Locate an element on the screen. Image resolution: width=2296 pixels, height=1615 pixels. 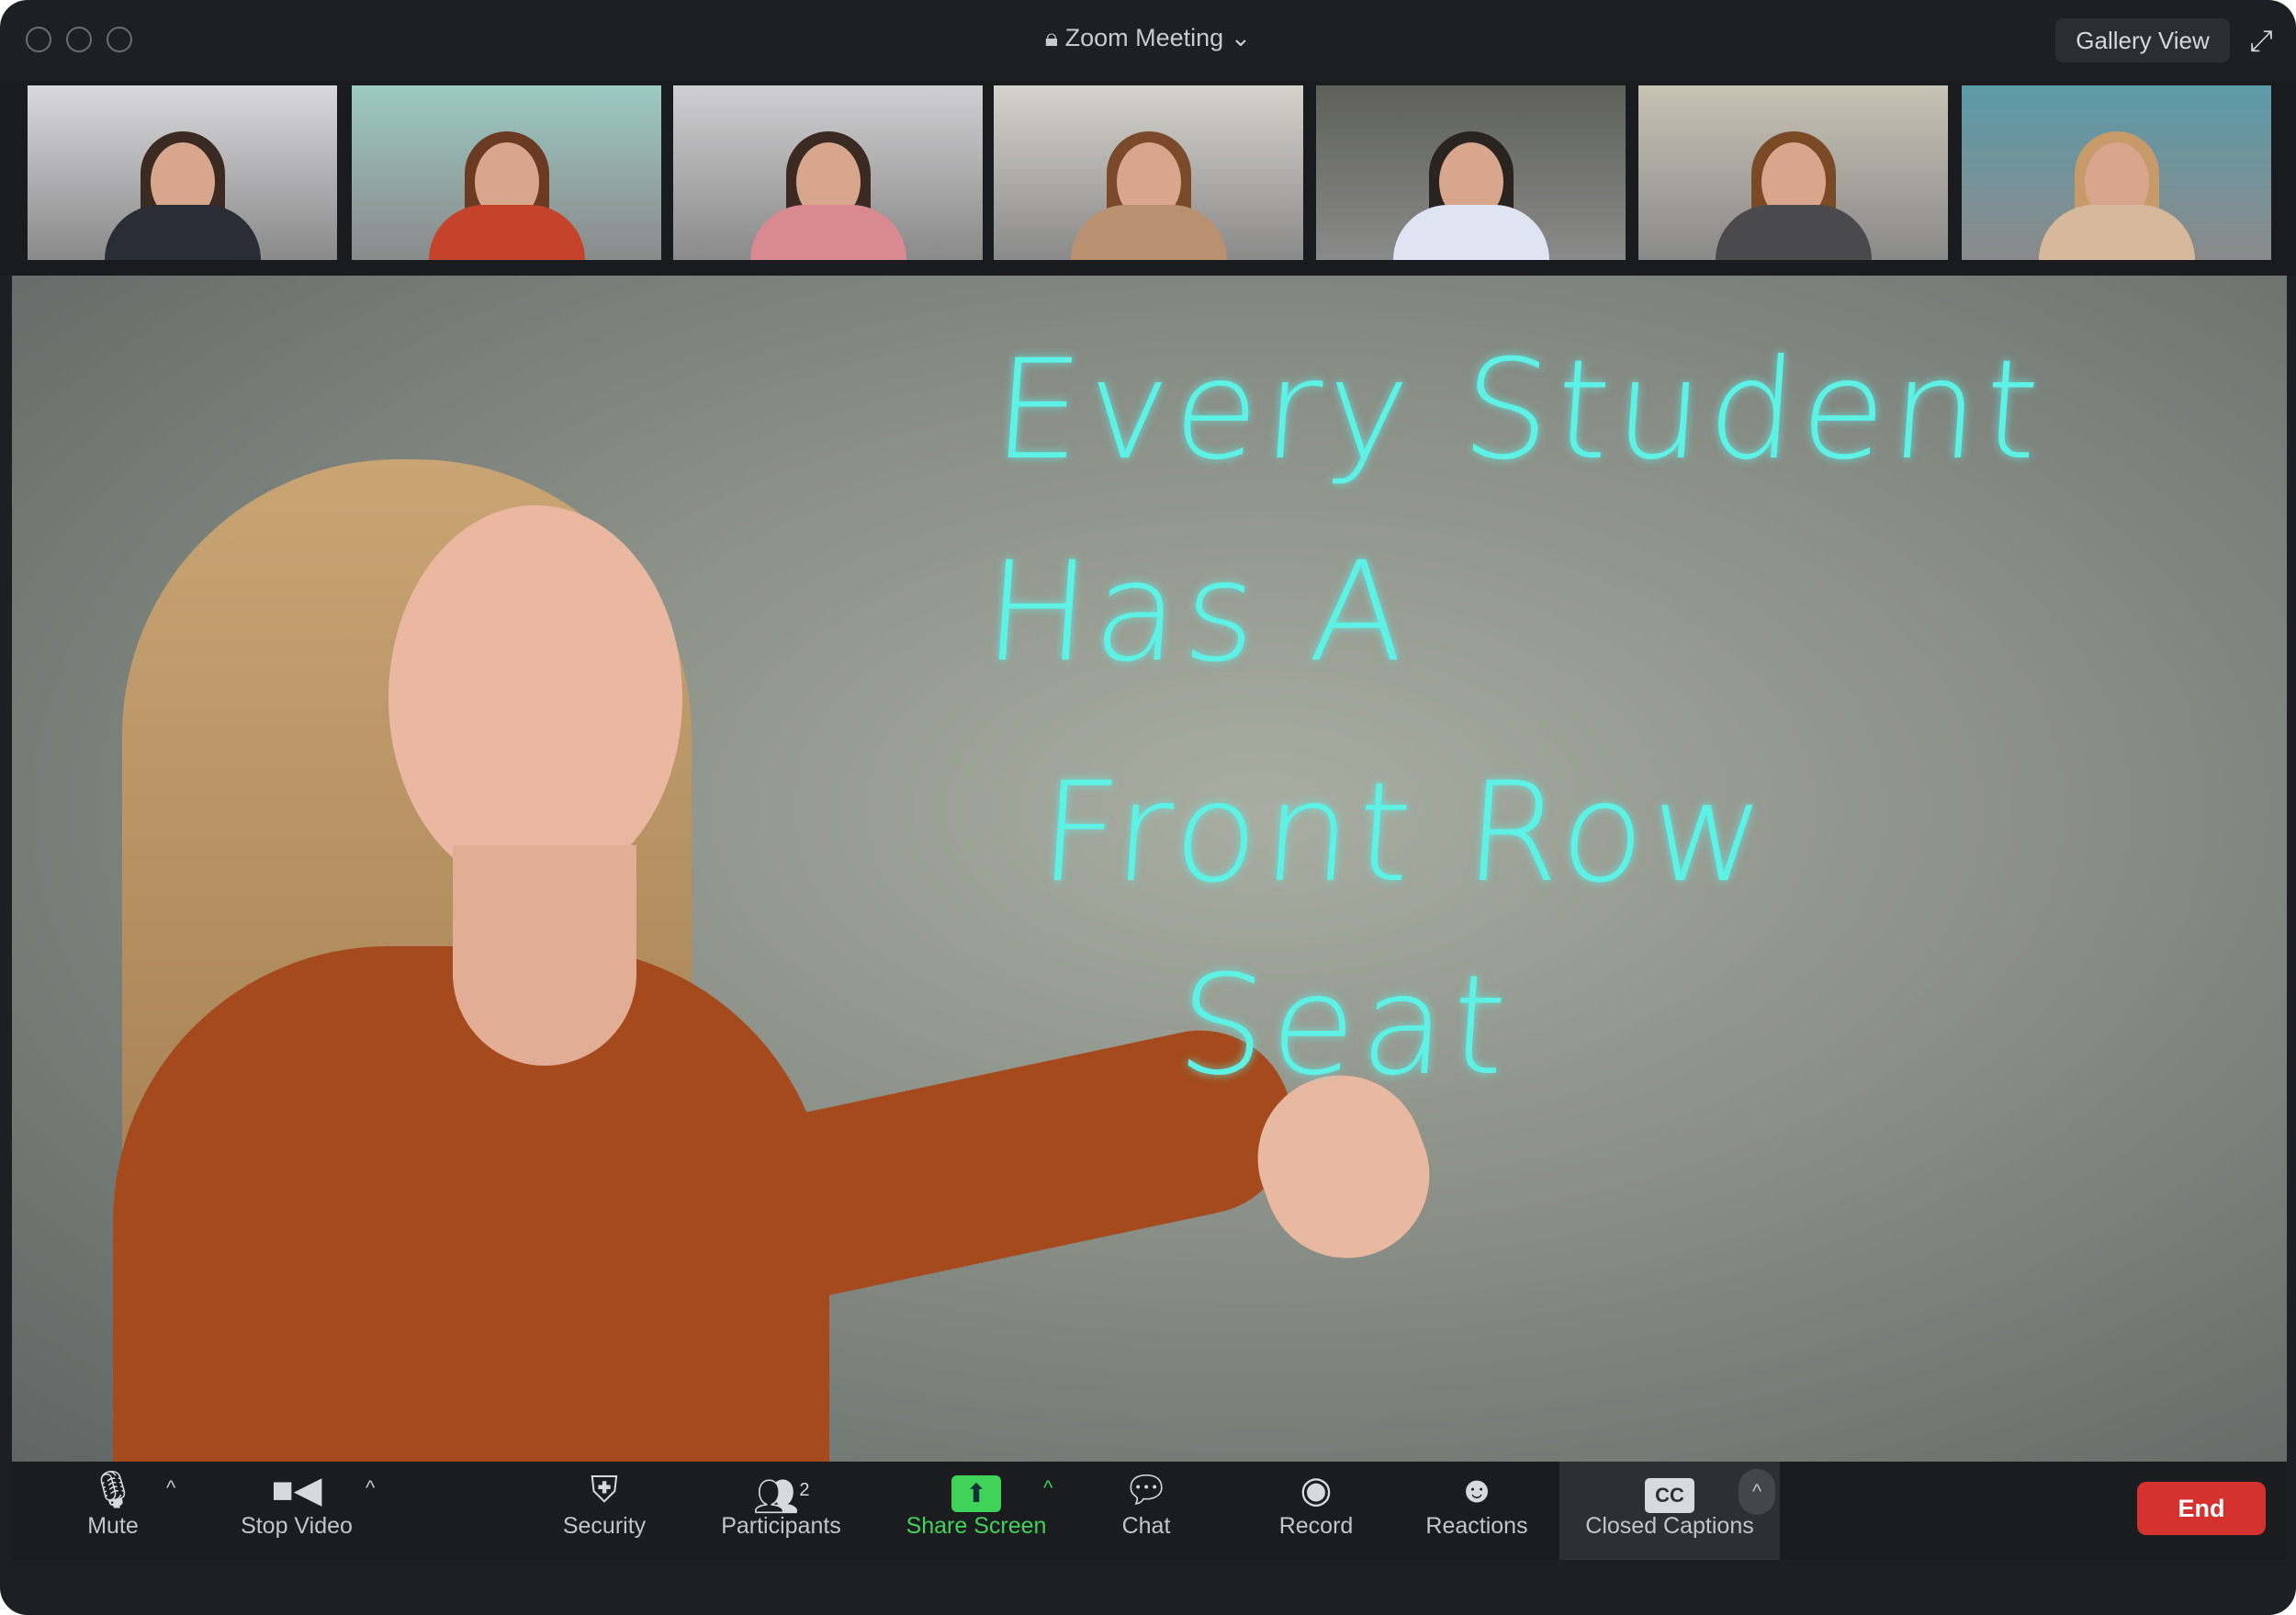
participants-button: 👥︎2 Participants is located at coordinates (781, 1510).